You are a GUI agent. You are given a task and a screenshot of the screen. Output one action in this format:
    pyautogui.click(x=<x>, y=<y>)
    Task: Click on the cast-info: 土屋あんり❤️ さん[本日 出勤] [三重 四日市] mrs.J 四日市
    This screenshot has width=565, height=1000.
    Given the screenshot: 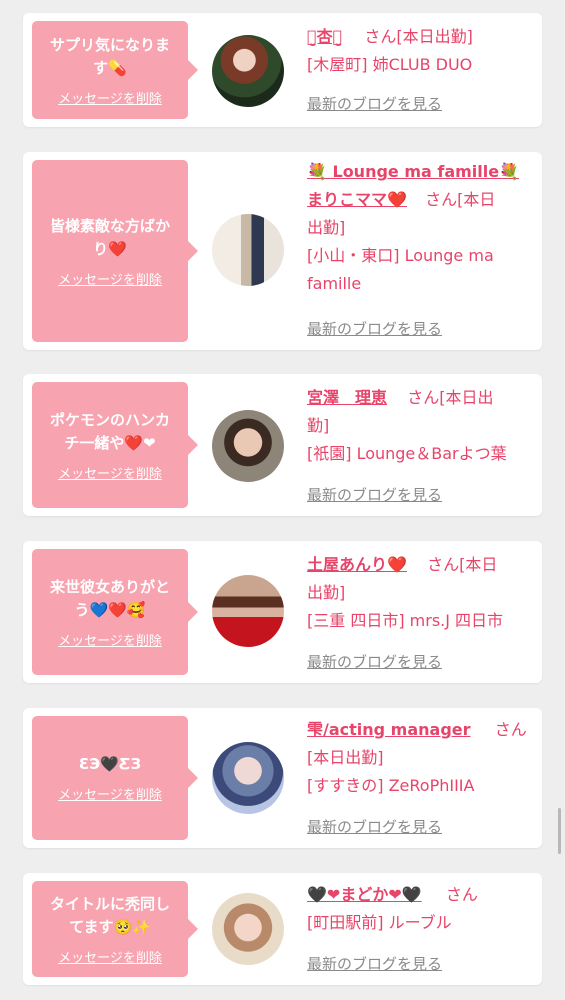 What is the action you would take?
    pyautogui.click(x=420, y=593)
    